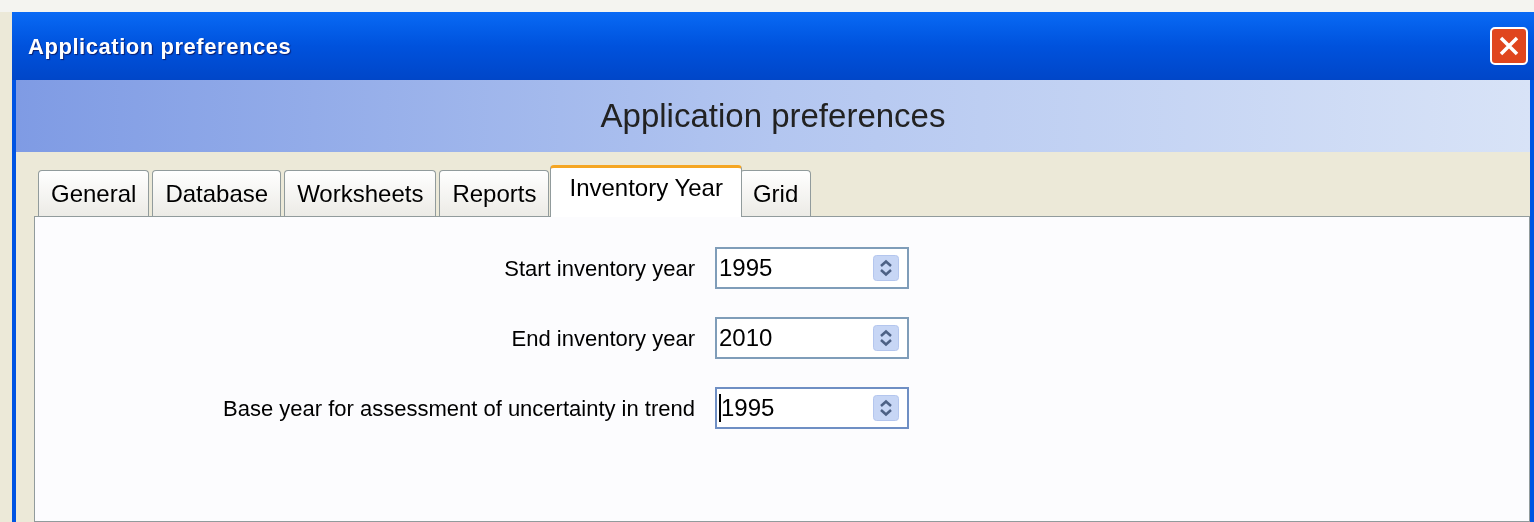  Describe the element at coordinates (775, 193) in the screenshot. I see `tab: Grid` at that location.